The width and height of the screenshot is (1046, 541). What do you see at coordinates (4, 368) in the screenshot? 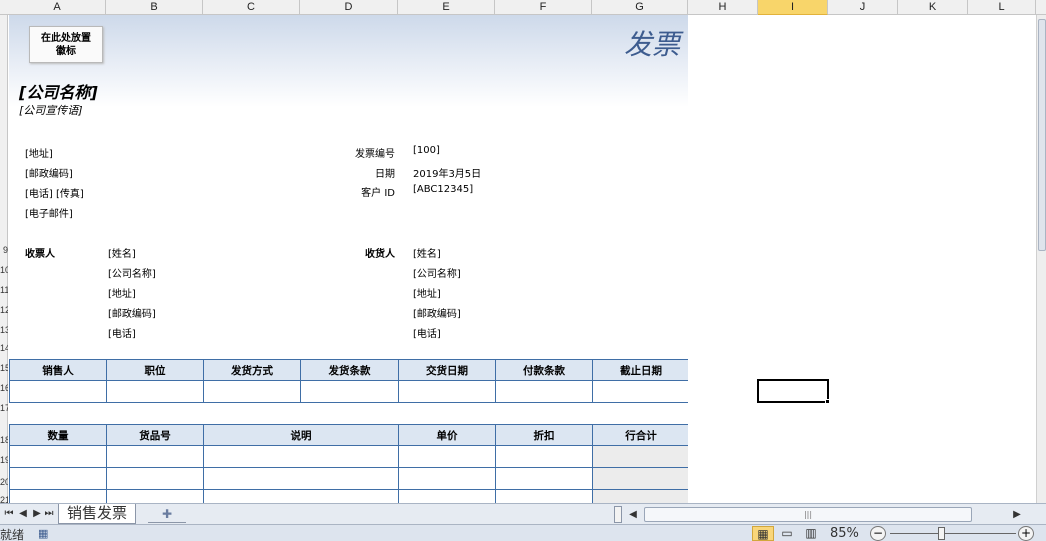
I see `row-header-15: 15` at bounding box center [4, 368].